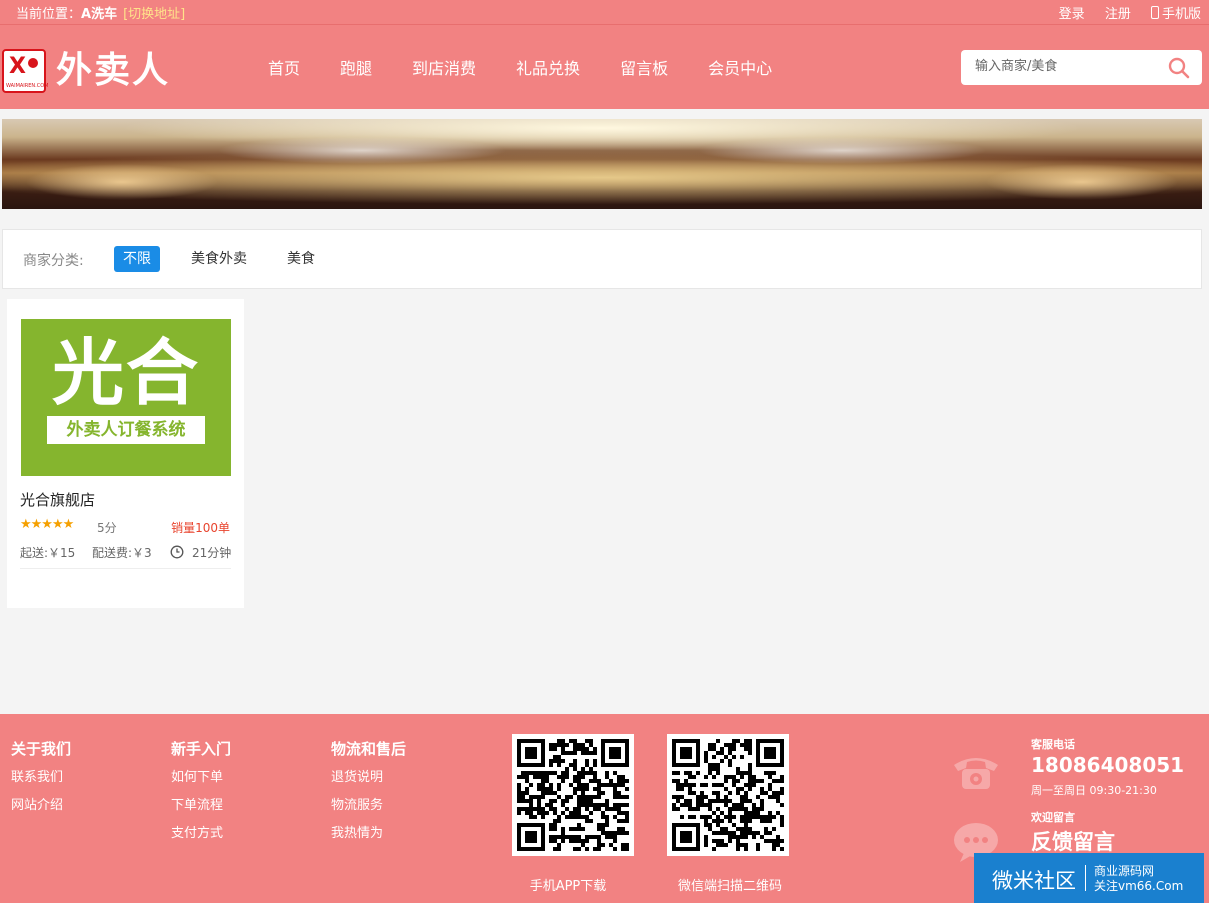 This screenshot has width=1209, height=903. Describe the element at coordinates (125, 373) in the screenshot. I see `shop-image-title: 光合` at that location.